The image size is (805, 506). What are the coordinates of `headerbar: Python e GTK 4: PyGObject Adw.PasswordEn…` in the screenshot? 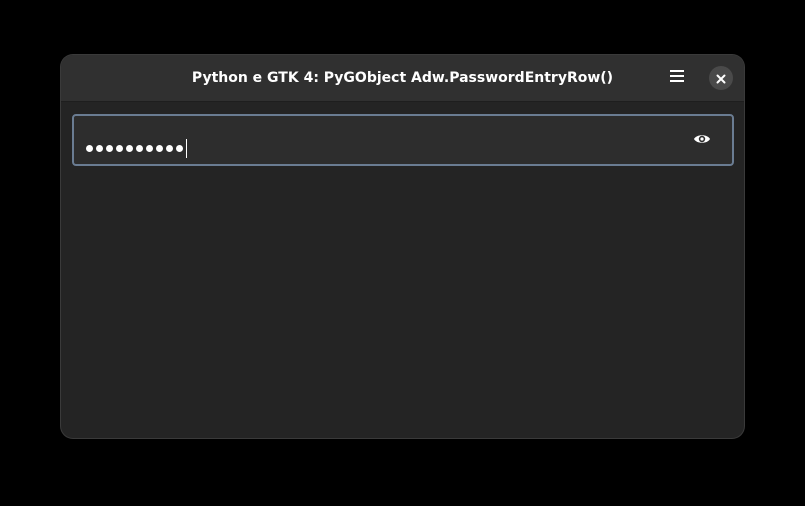 It's located at (402, 78).